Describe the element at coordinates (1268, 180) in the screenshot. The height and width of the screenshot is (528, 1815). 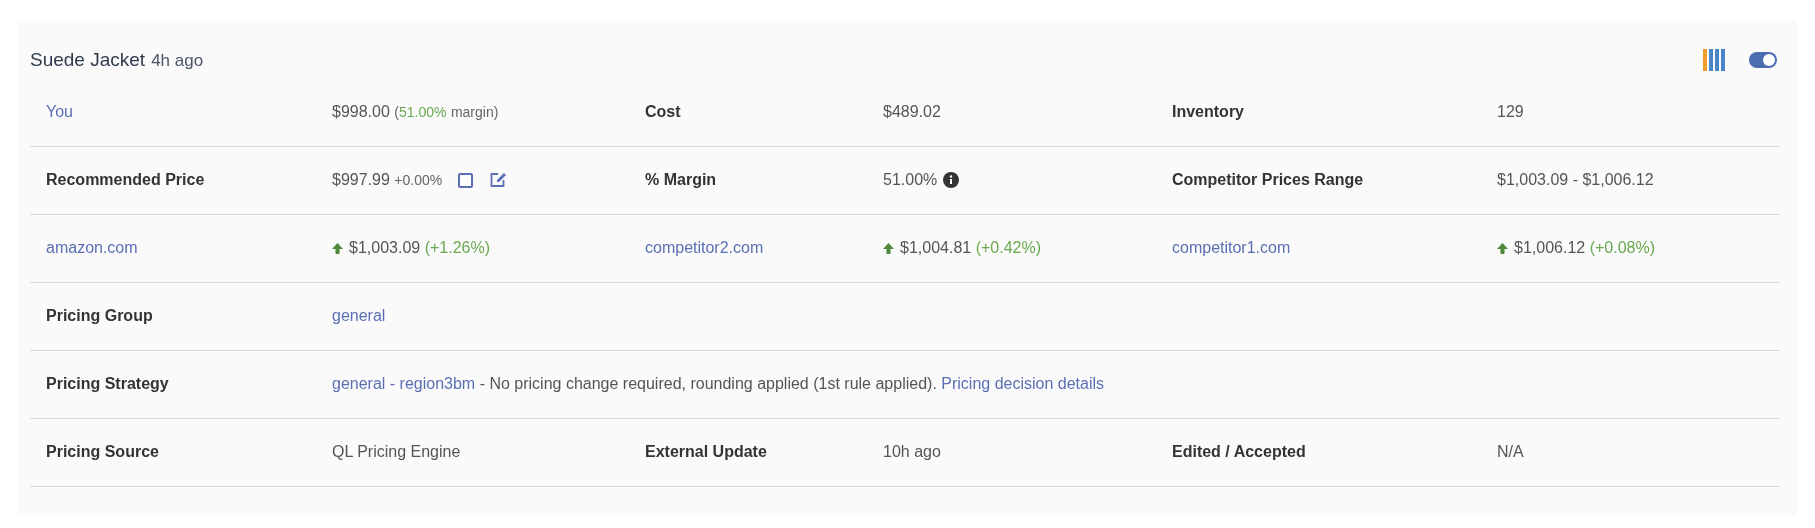
I see `field-label: Competitor Prices Range` at that location.